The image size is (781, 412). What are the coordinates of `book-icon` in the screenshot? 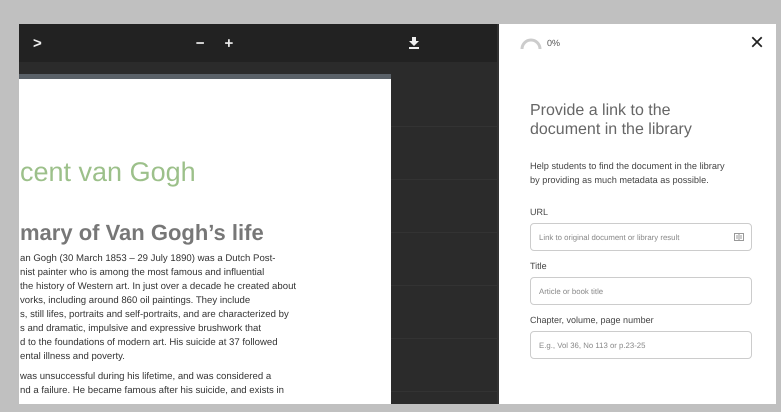 It's located at (739, 237).